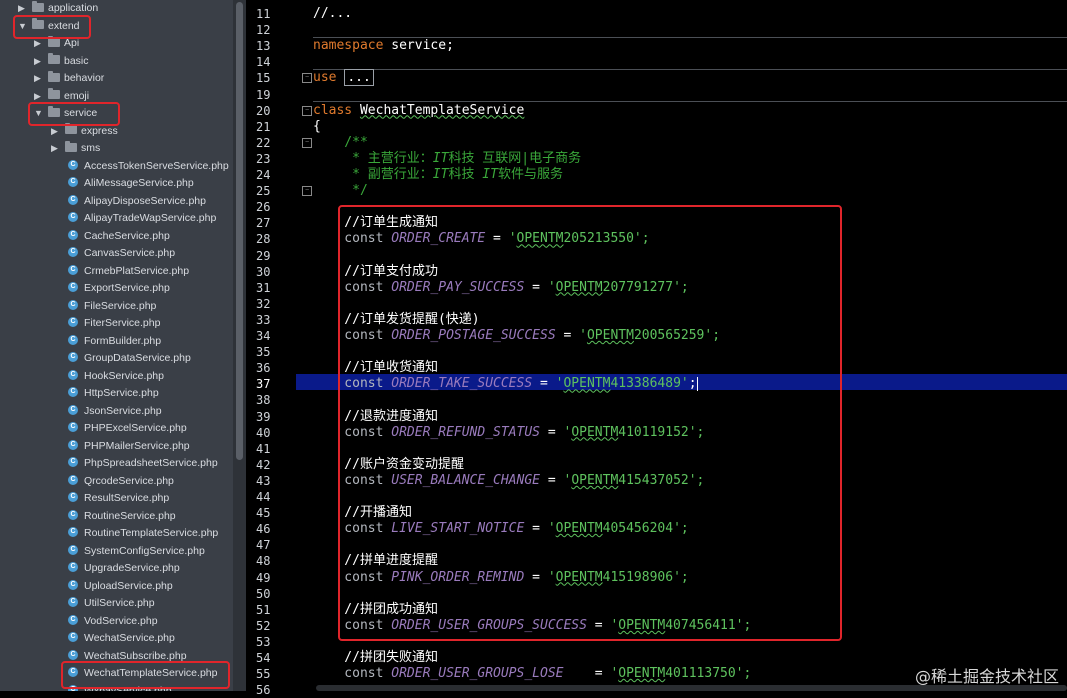 The image size is (1067, 698). Describe the element at coordinates (438, 175) in the screenshot. I see `code-line: * 副营行业：IT科技 IT软件与服务` at that location.